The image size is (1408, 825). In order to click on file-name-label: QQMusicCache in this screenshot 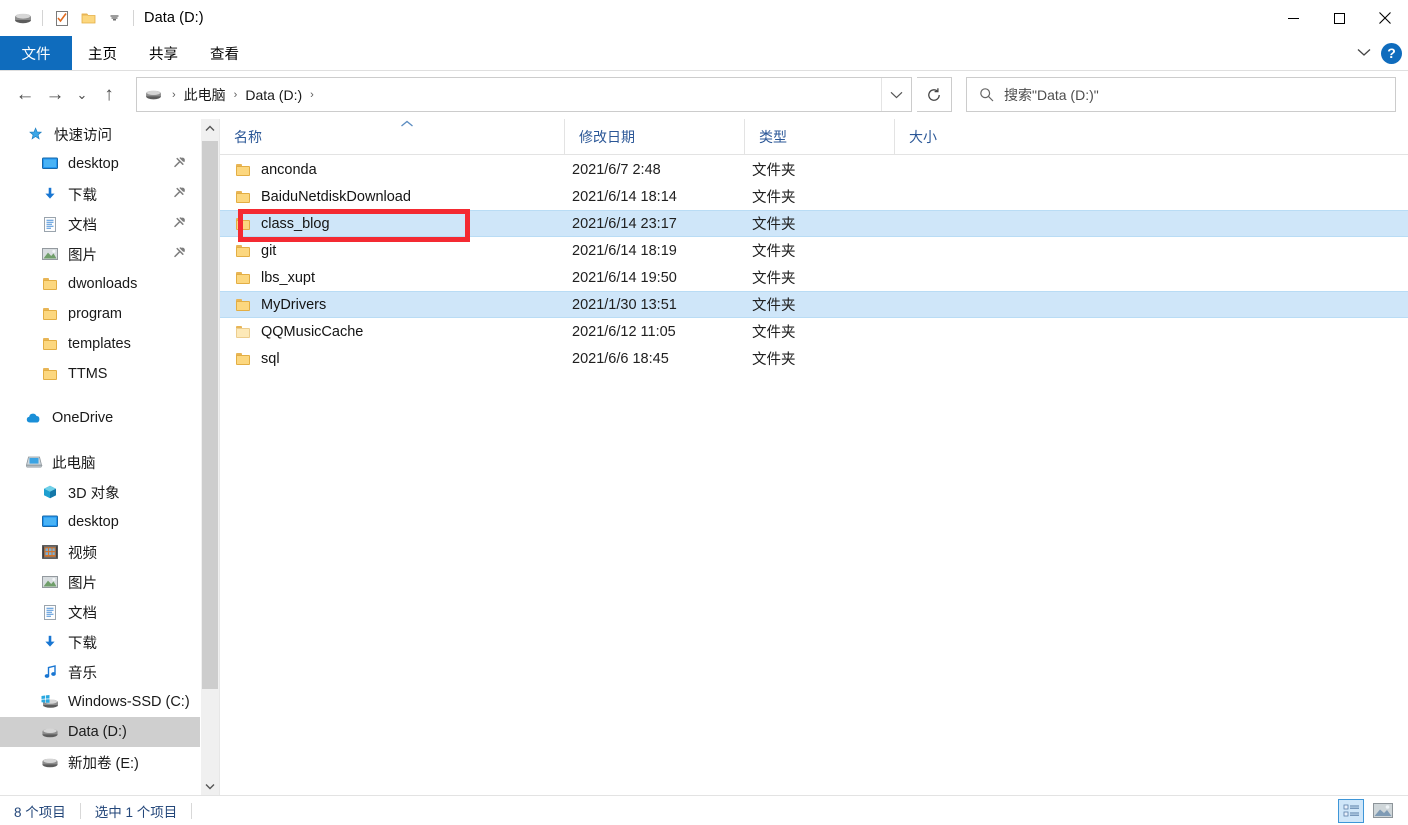, I will do `click(312, 331)`.